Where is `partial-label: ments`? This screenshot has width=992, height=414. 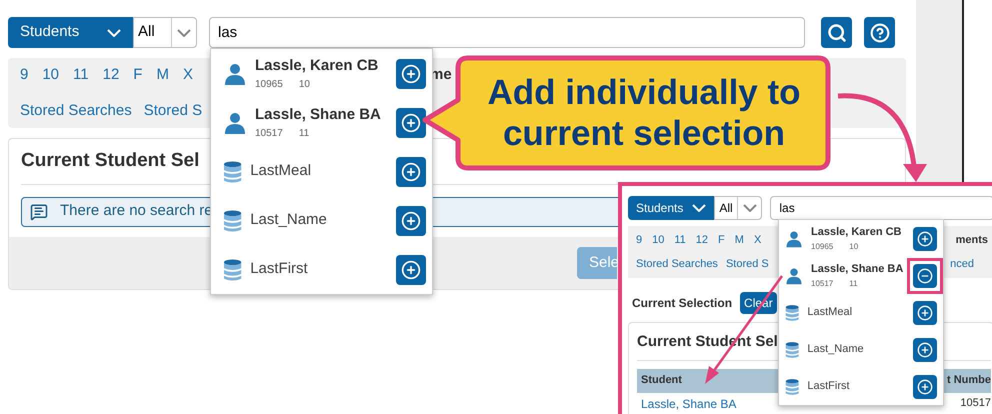
partial-label: ments is located at coordinates (972, 240).